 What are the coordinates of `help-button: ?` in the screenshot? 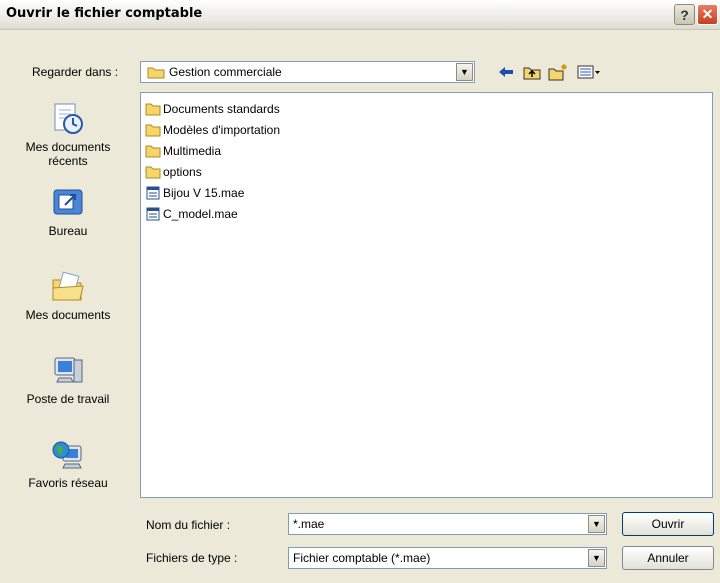 It's located at (684, 14).